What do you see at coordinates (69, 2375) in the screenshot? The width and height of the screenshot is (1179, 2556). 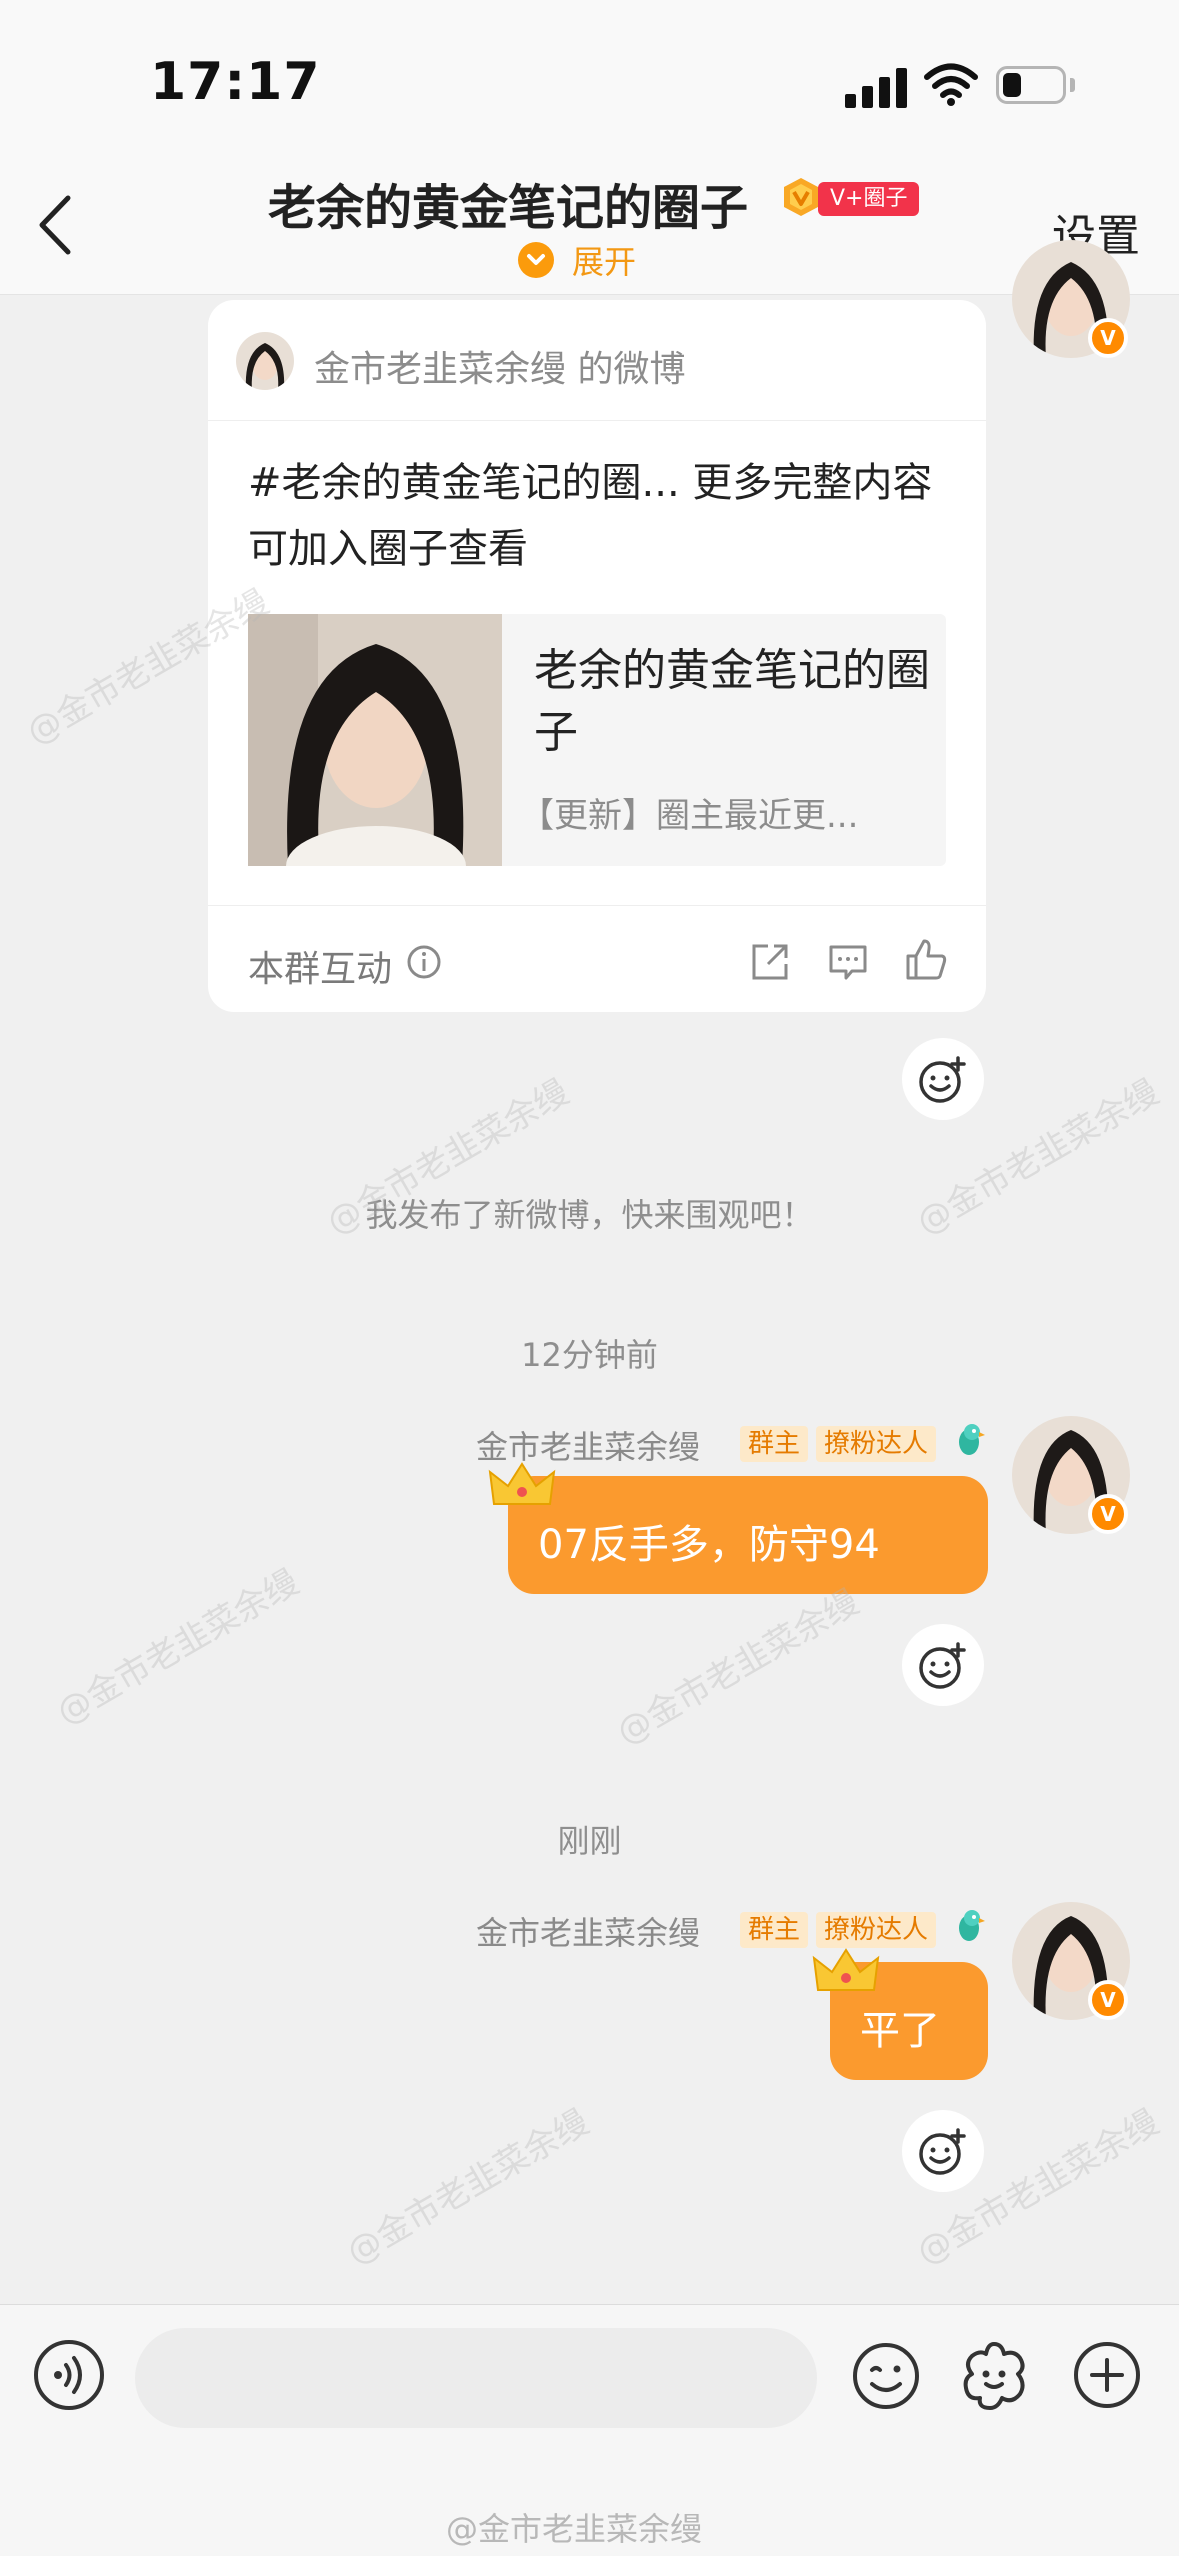 I see `voice-button` at bounding box center [69, 2375].